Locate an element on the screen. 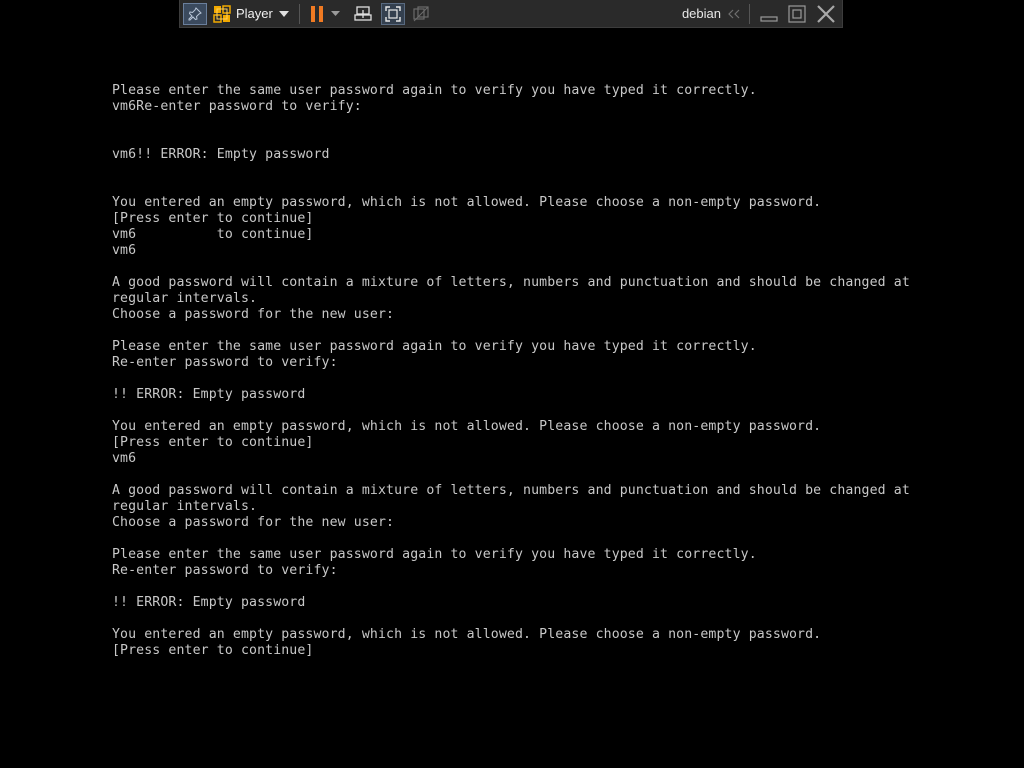 This screenshot has height=768, width=1024. full-screen-button is located at coordinates (392, 13).